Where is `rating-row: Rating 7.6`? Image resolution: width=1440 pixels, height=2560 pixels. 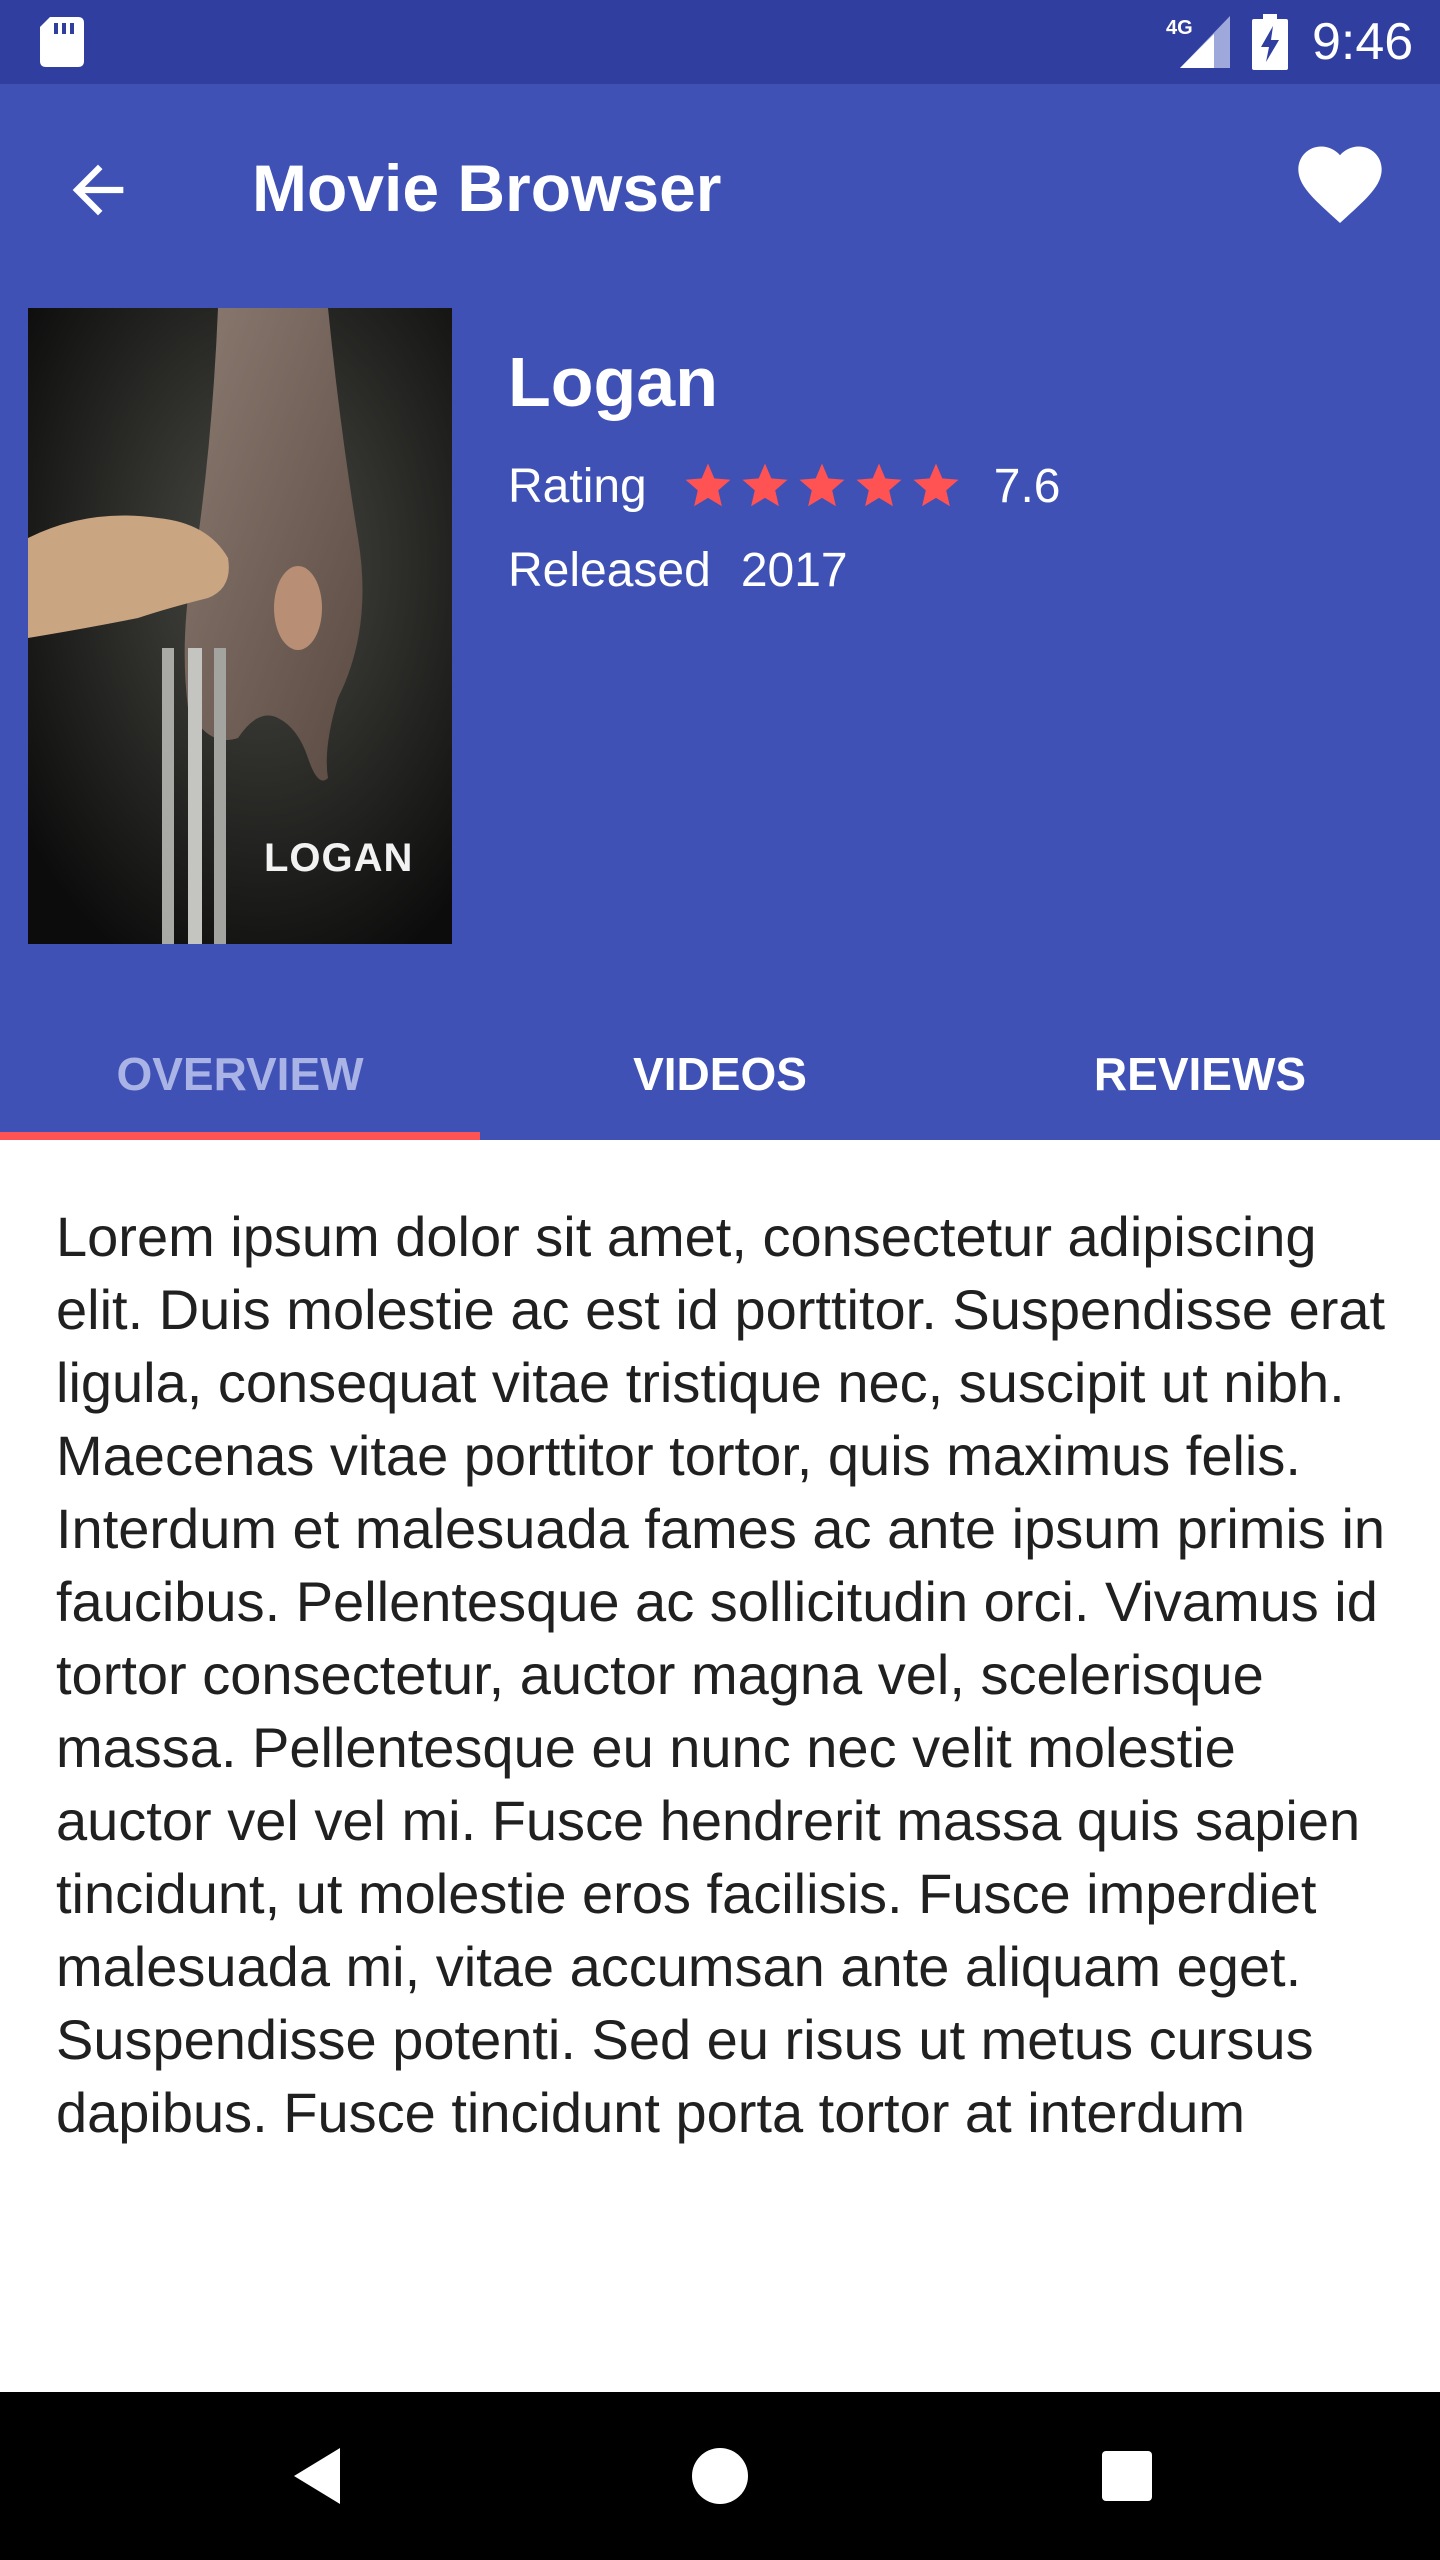 rating-row: Rating 7.6 is located at coordinates (784, 486).